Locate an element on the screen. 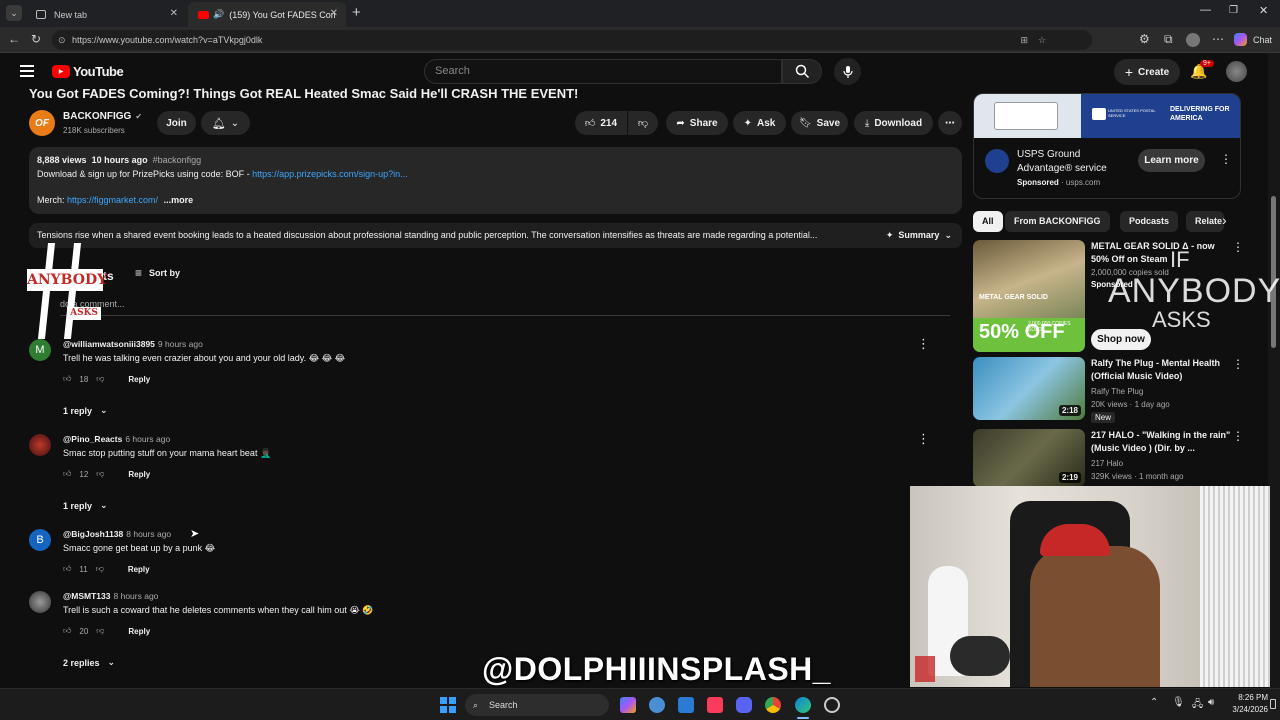  windows-start-icon is located at coordinates (448, 705).